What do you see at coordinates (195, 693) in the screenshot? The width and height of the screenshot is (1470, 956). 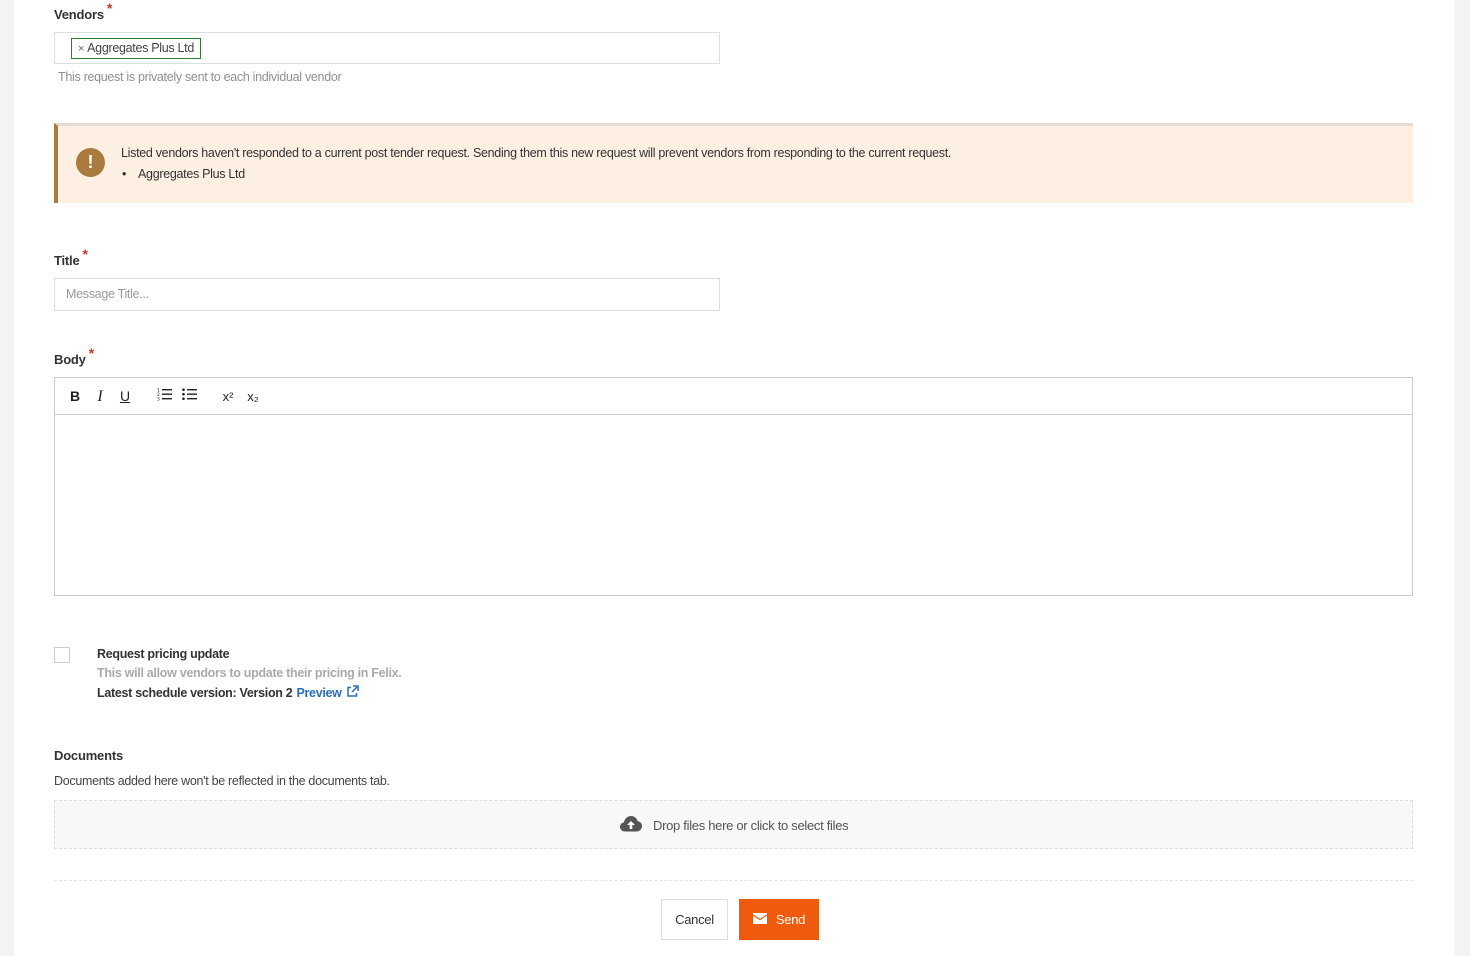 I see `schedule-version-text: Latest schedule version: Version 2` at bounding box center [195, 693].